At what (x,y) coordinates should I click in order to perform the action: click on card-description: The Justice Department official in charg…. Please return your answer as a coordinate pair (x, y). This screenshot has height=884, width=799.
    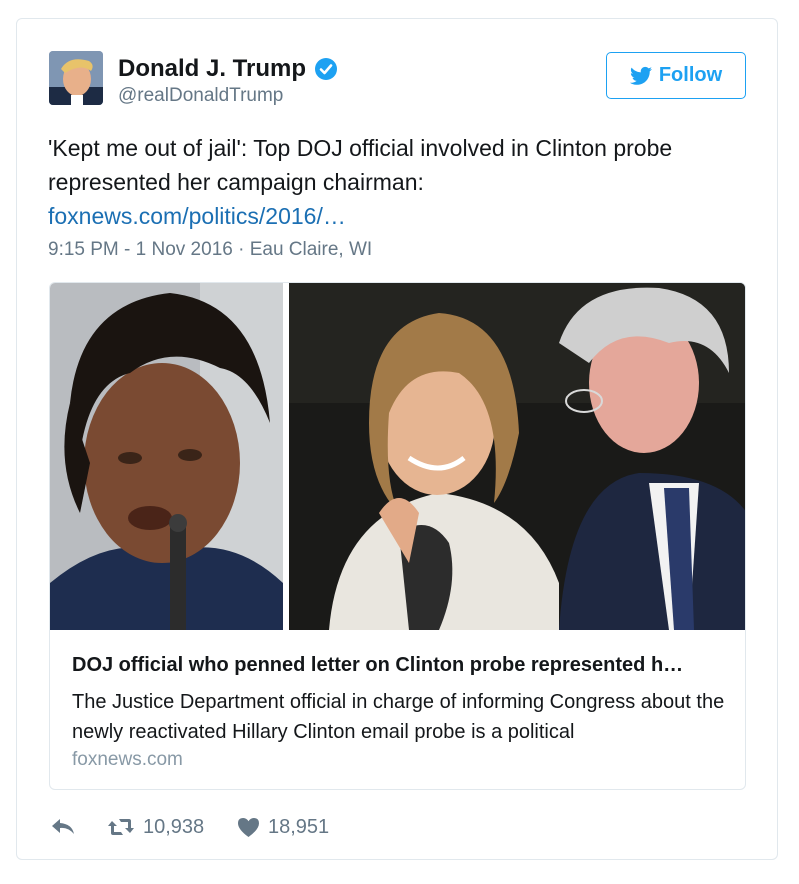
    Looking at the image, I should click on (398, 717).